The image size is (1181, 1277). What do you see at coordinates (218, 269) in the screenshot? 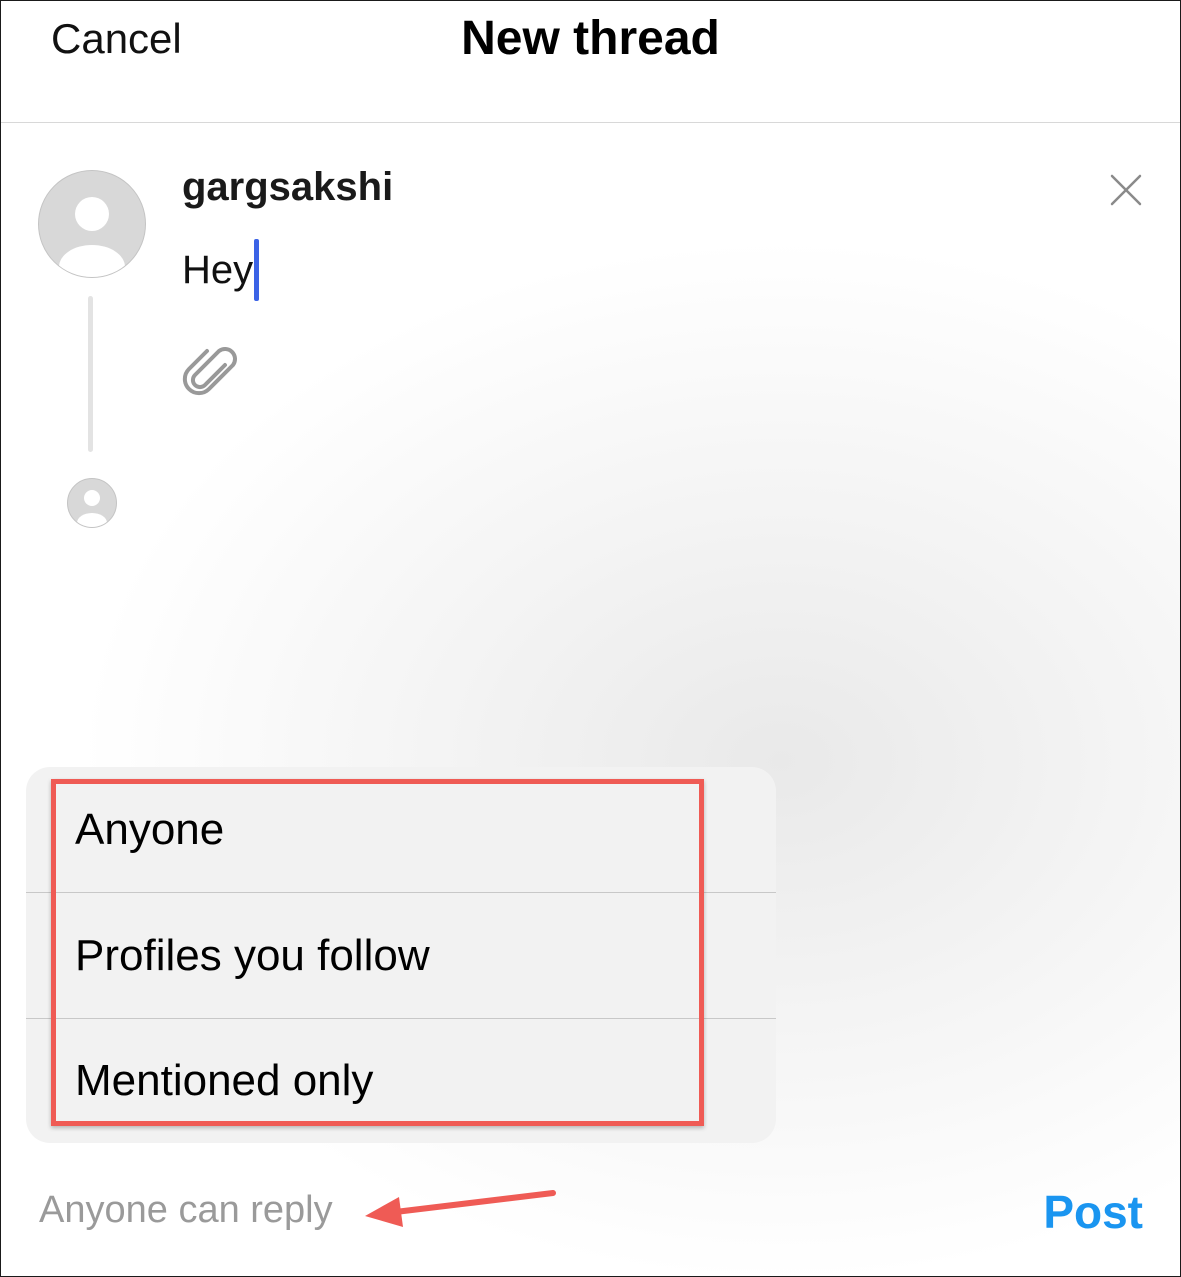
I see `thread-text: Hey` at bounding box center [218, 269].